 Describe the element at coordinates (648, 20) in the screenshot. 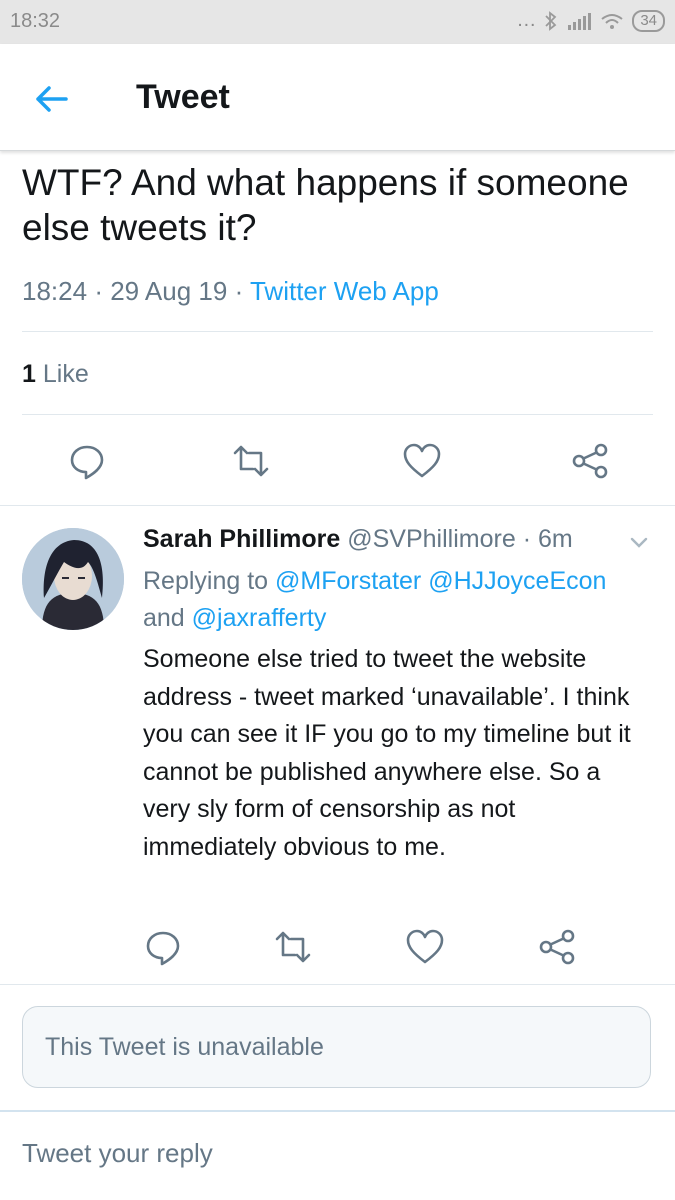

I see `battery-indicator: 34` at that location.